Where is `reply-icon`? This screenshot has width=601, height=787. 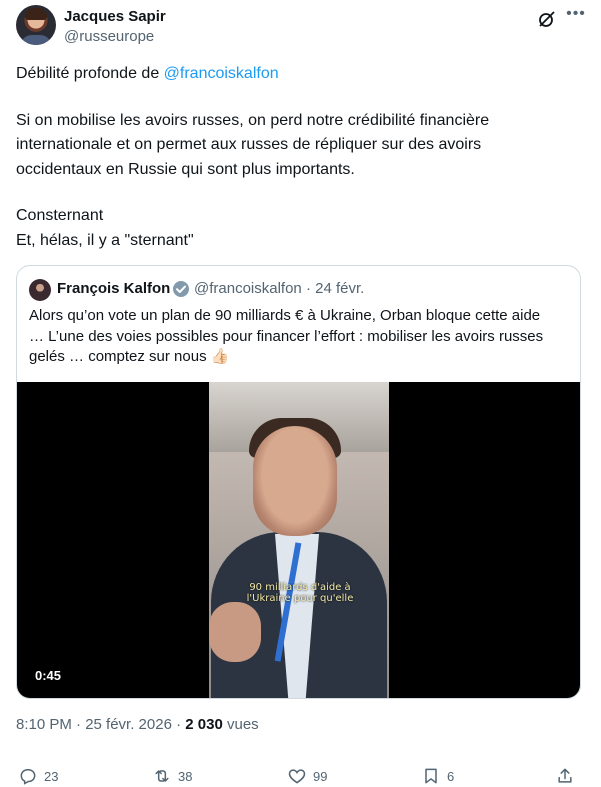
reply-icon is located at coordinates (28, 777).